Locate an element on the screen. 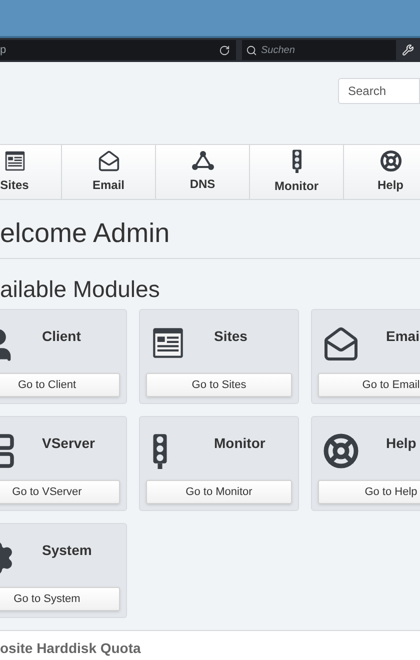 This screenshot has width=420, height=660. module-title: Emai is located at coordinates (402, 336).